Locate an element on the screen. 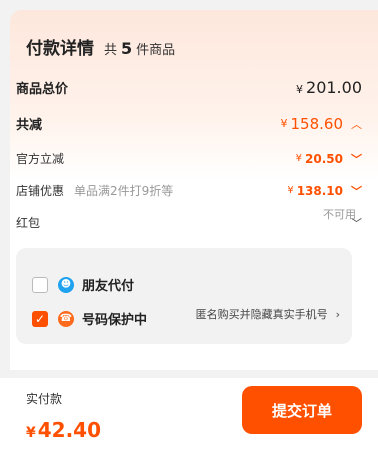 Image resolution: width=378 pixels, height=450 pixels. official-value: ¥20.50 ﹀ is located at coordinates (329, 159).